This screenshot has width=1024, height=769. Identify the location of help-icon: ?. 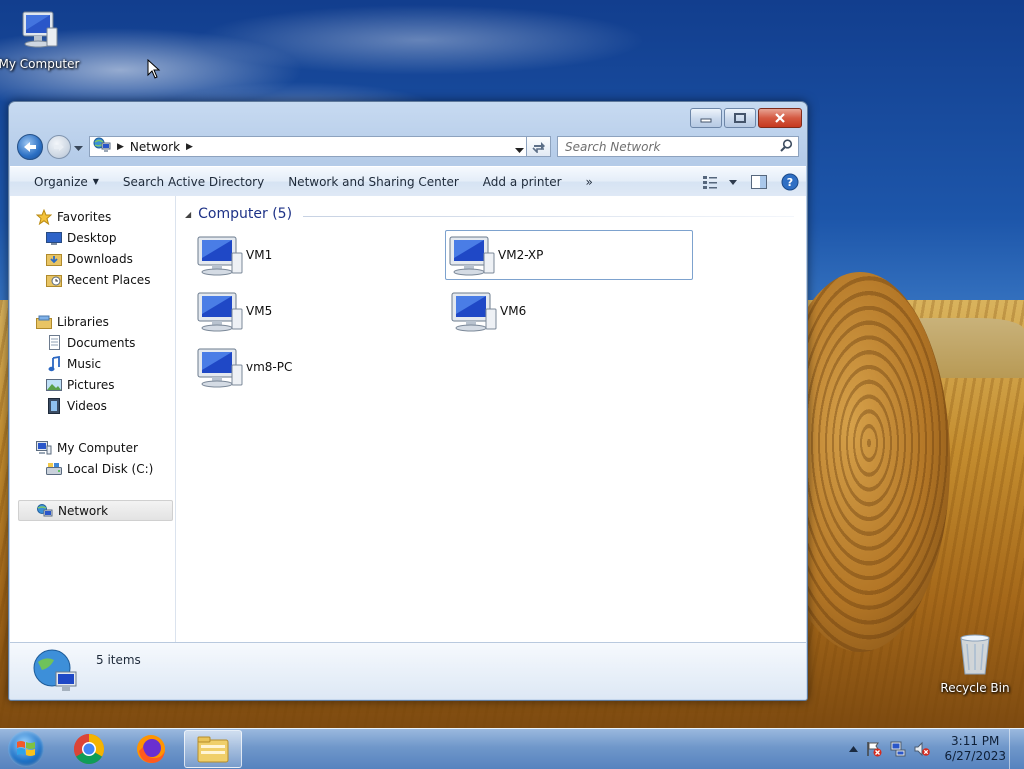
(790, 181).